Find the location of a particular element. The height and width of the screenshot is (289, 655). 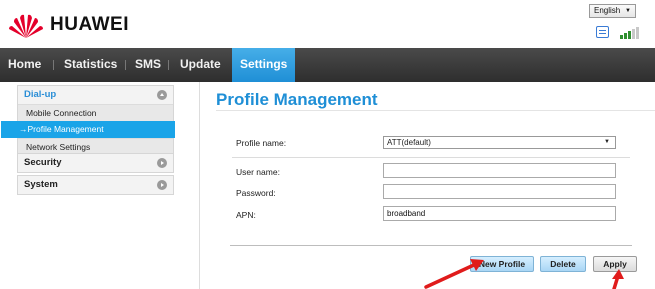

sidebar-group-security: Security is located at coordinates (95, 163).